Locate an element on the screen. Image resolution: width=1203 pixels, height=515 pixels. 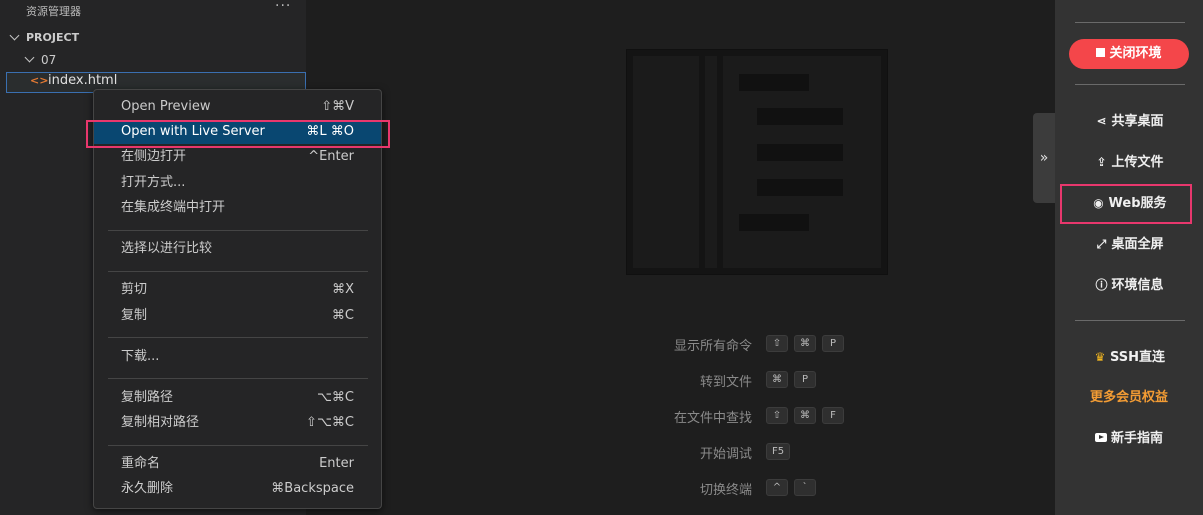
html-file-icon: <> is located at coordinates (39, 80).